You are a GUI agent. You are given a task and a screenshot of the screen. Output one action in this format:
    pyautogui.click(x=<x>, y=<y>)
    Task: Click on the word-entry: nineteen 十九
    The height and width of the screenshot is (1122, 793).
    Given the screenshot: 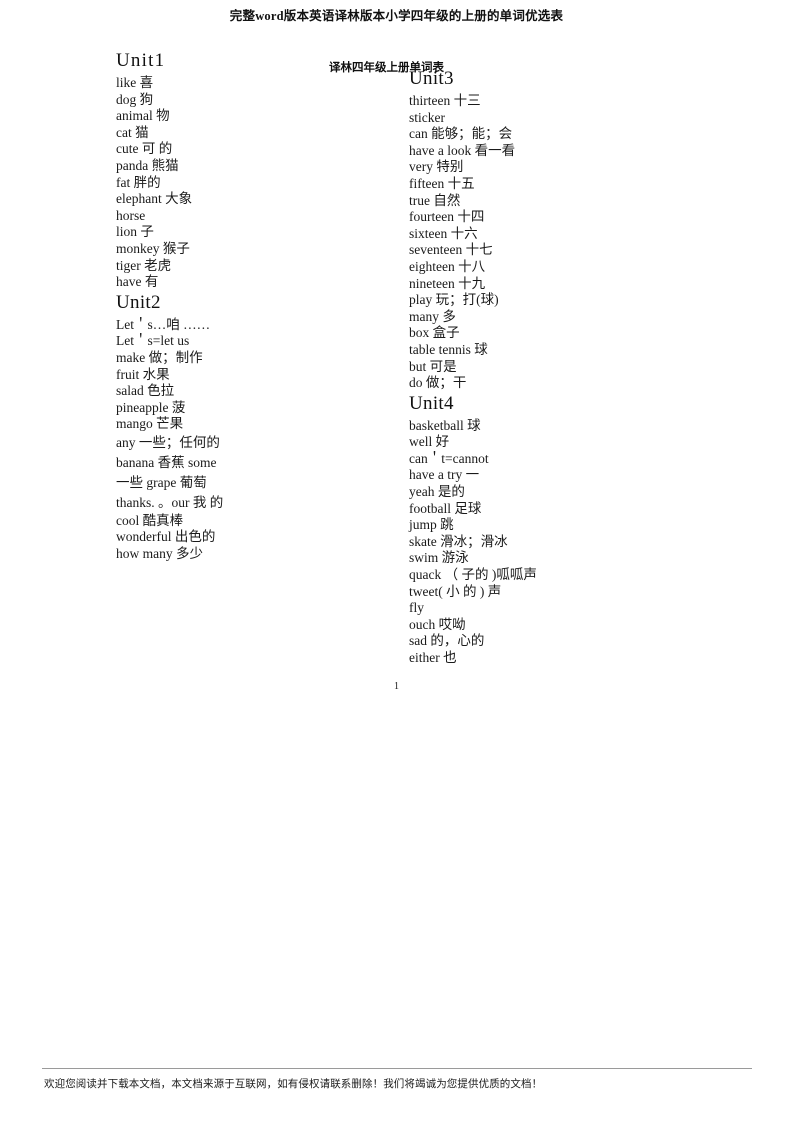 What is the action you would take?
    pyautogui.click(x=447, y=283)
    